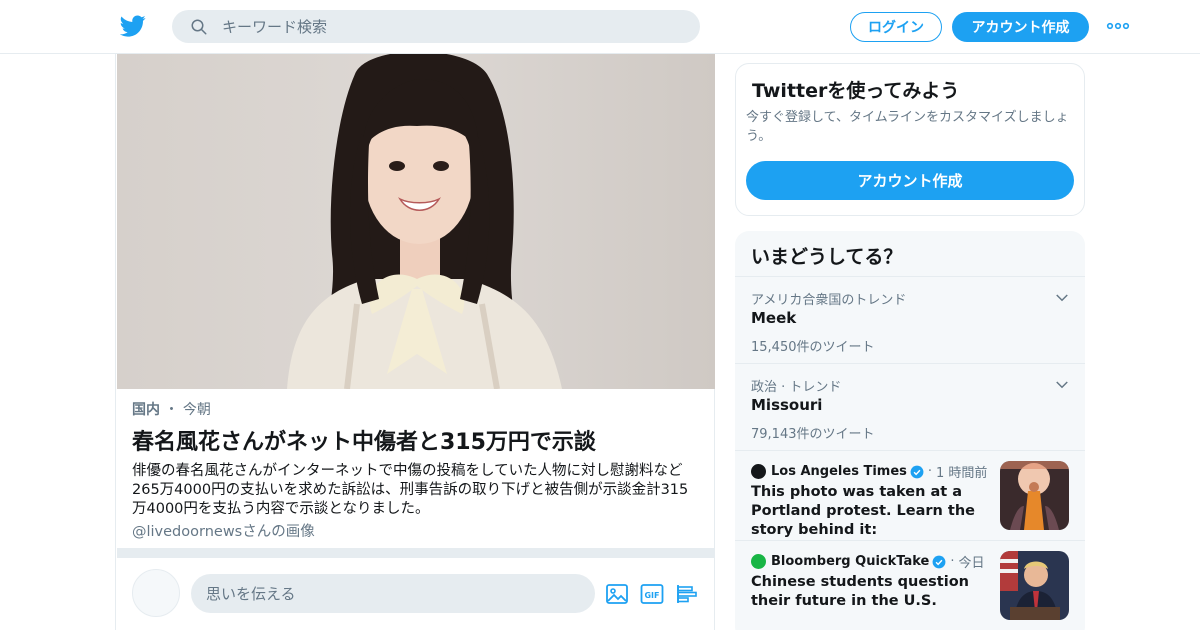  I want to click on trend-name: Meek, so click(773, 318).